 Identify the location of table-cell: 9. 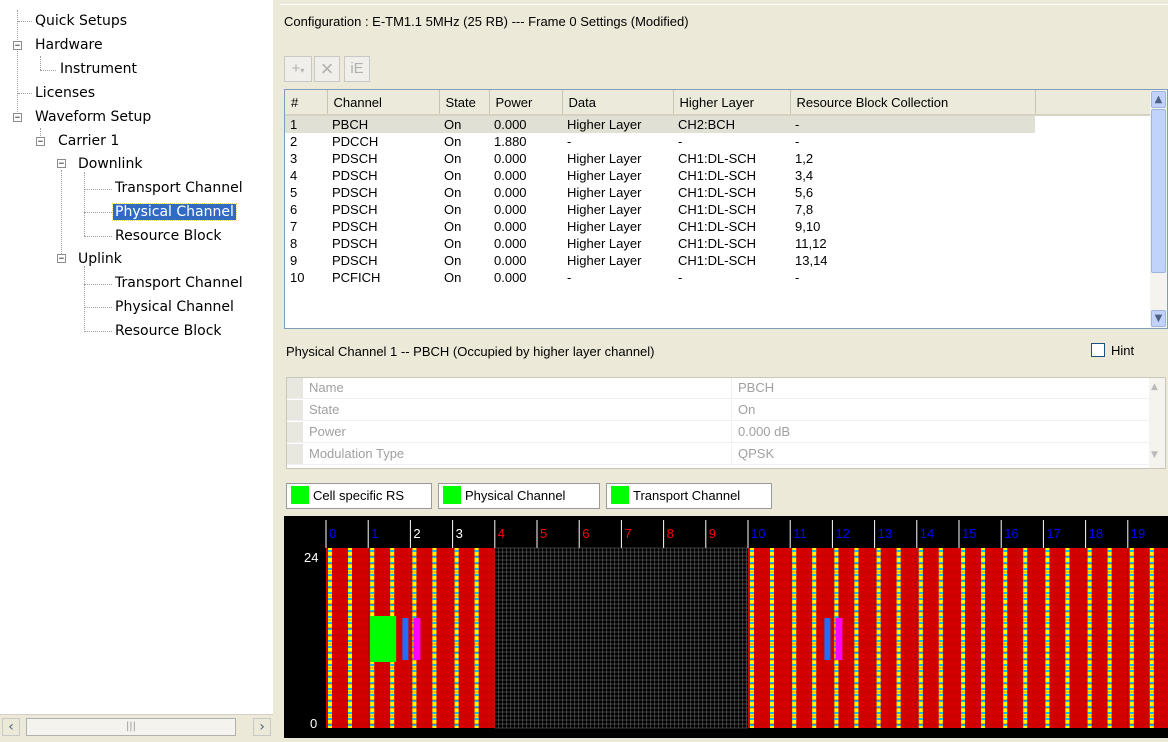
(306, 260).